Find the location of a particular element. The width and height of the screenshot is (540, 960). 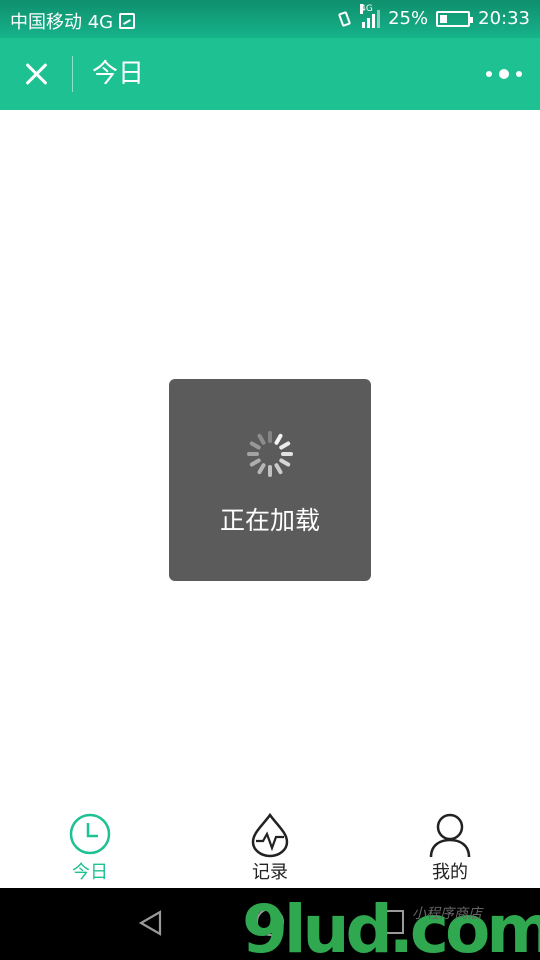

loading-text: 正在加载 is located at coordinates (269, 520).